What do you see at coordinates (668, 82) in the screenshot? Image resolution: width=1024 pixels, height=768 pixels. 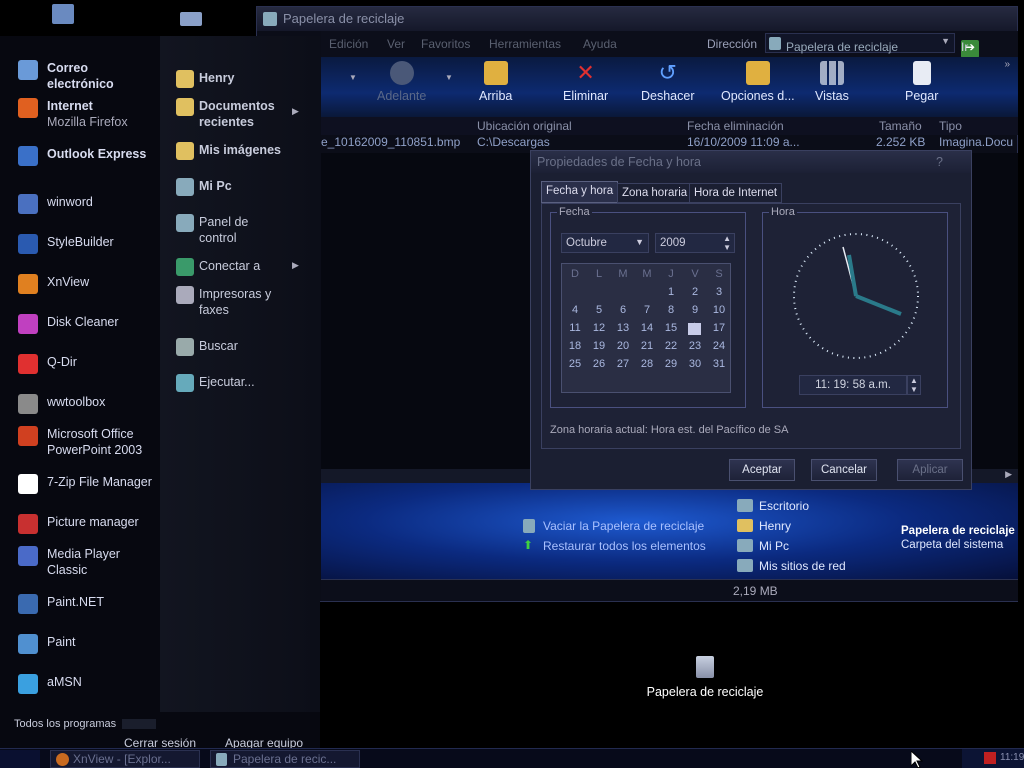 I see `undo-button: ↺ Deshacer` at bounding box center [668, 82].